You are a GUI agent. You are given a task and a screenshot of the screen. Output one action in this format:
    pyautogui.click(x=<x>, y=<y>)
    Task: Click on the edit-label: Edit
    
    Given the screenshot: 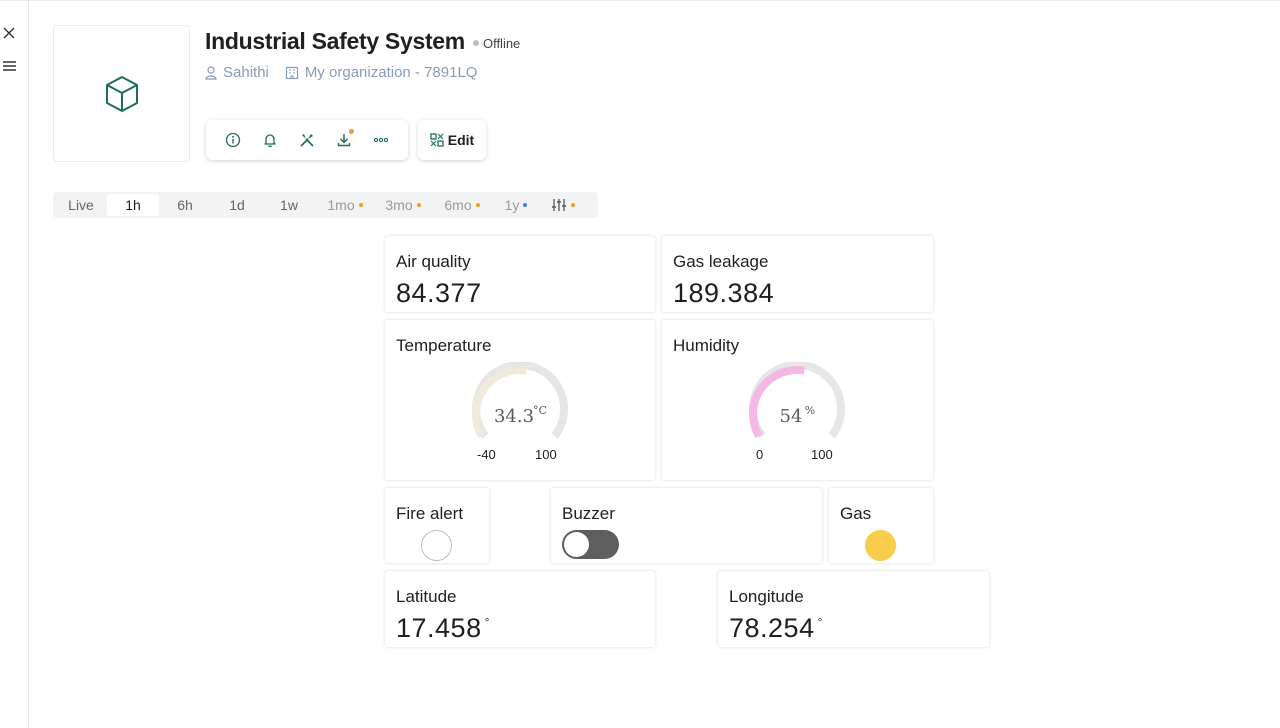 What is the action you would take?
    pyautogui.click(x=461, y=140)
    